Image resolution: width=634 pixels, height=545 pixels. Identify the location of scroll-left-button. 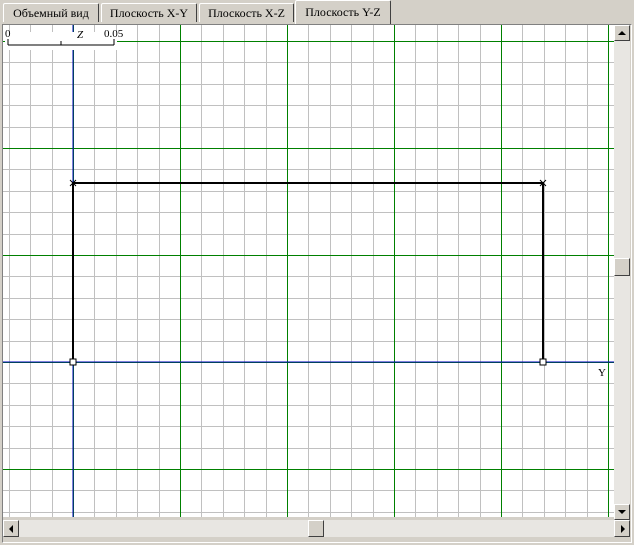
(11, 528).